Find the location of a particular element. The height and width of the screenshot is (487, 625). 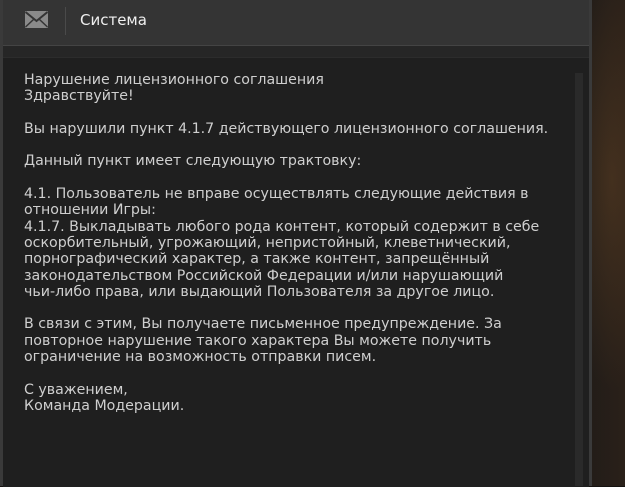

sender-title: Система is located at coordinates (113, 20).